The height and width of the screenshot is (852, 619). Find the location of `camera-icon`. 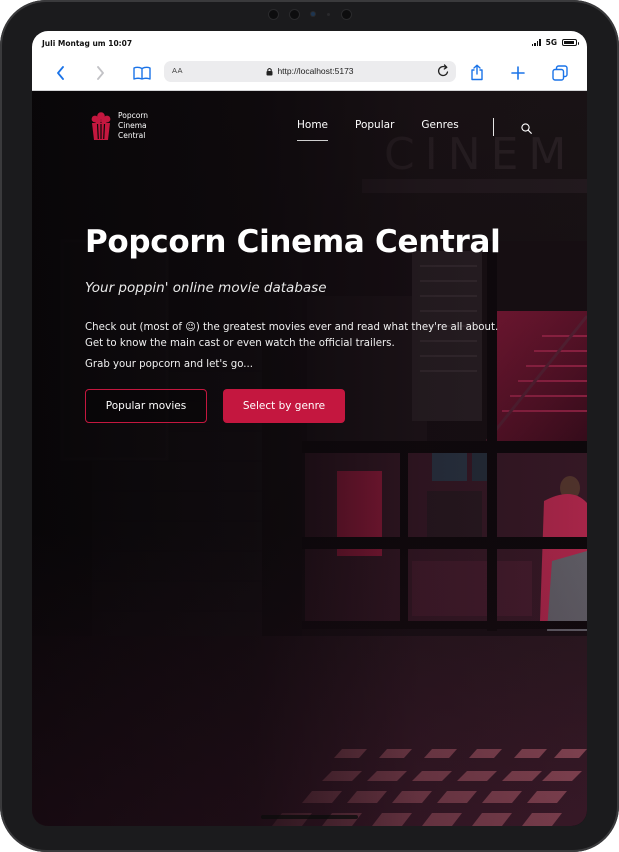

camera-icon is located at coordinates (294, 14).